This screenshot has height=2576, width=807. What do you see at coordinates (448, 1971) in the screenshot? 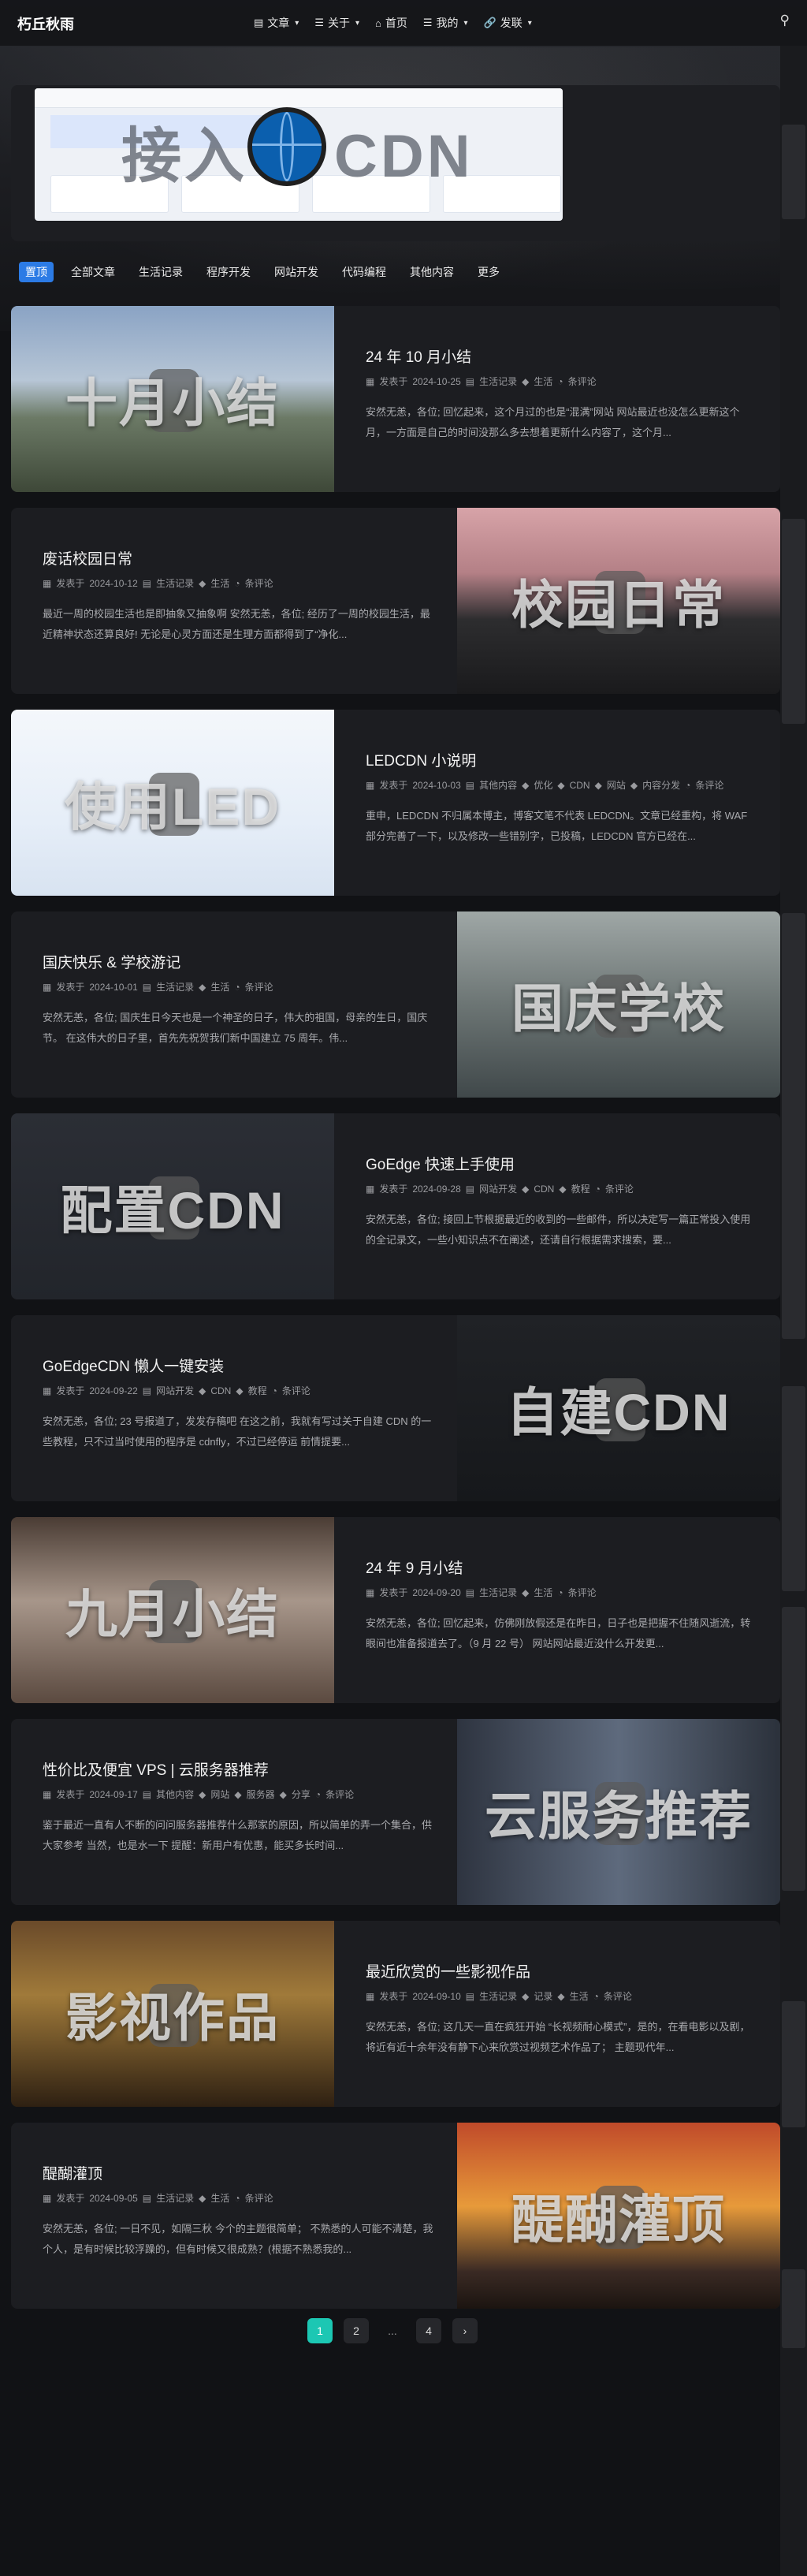
I see `post-title: 最近欣赏的一些影视作品` at bounding box center [448, 1971].